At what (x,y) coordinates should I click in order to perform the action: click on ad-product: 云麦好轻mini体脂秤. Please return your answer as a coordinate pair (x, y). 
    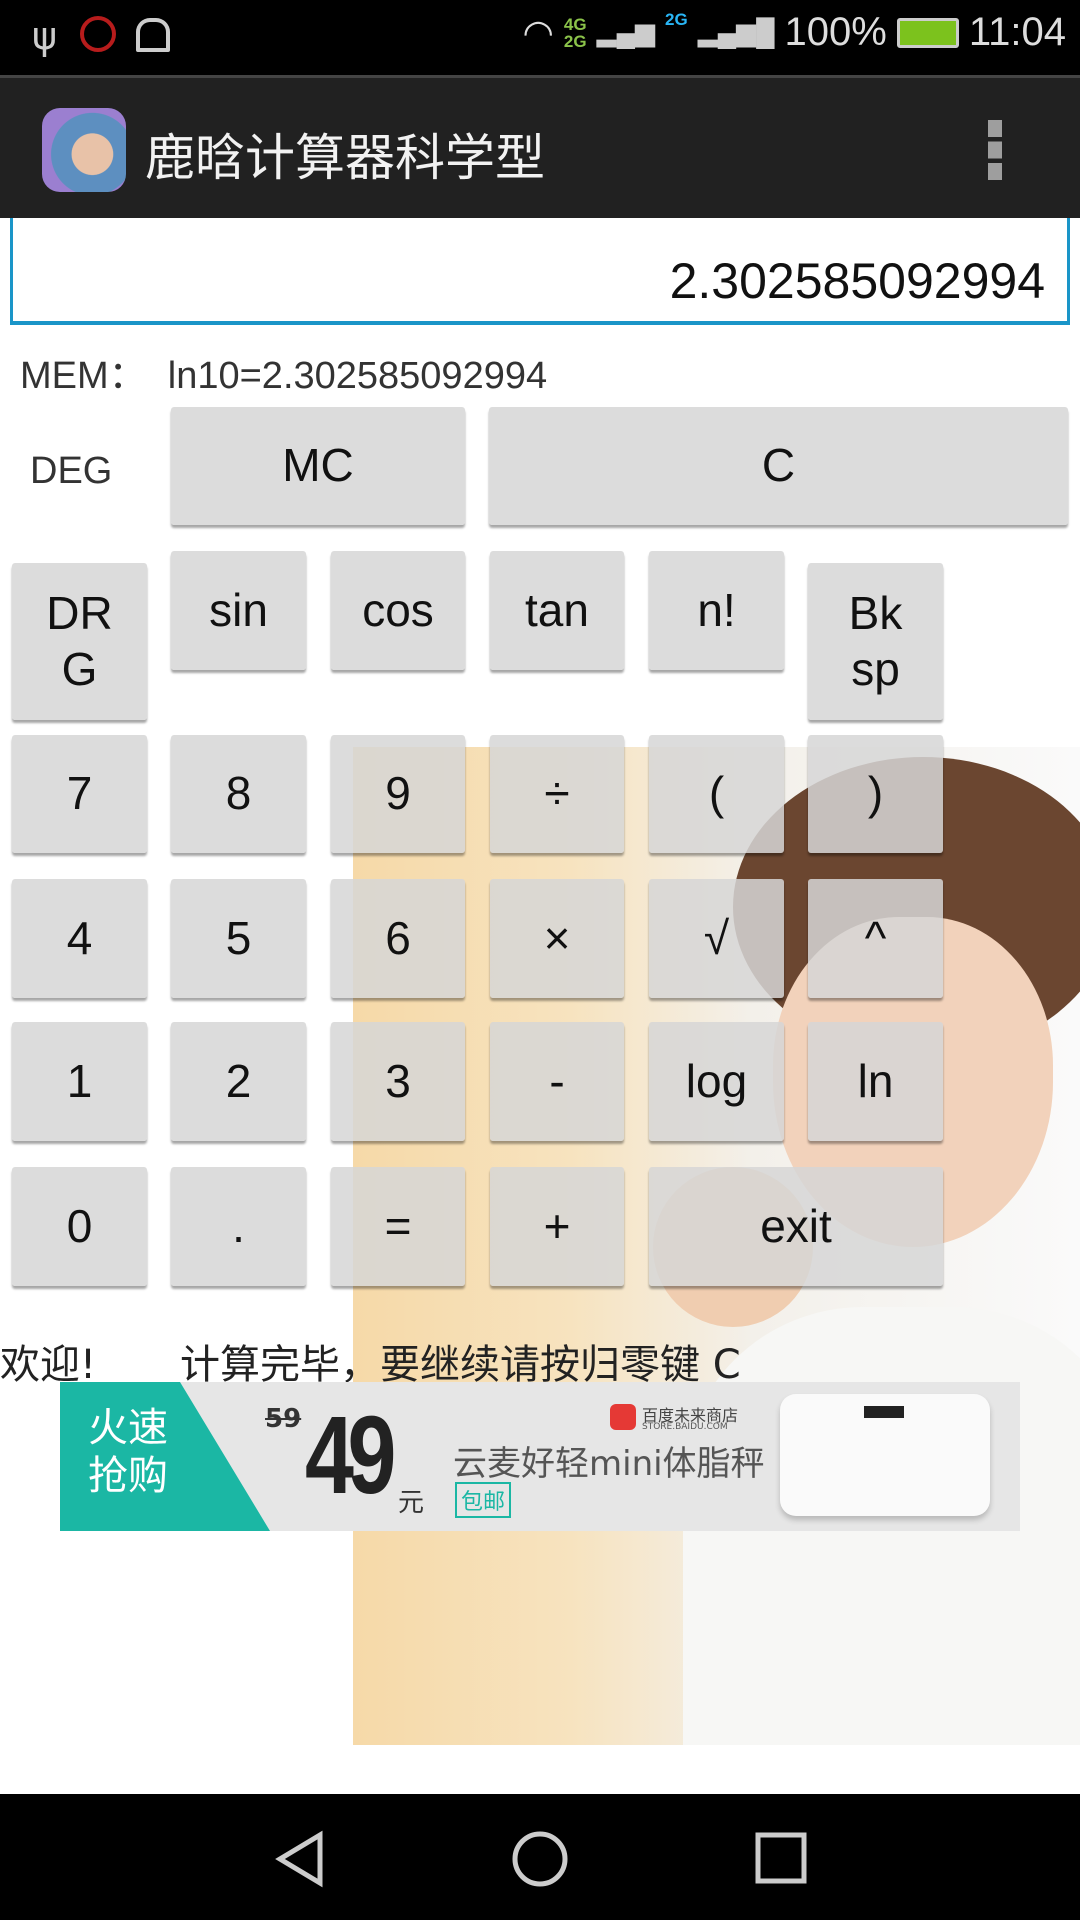
    Looking at the image, I should click on (609, 1464).